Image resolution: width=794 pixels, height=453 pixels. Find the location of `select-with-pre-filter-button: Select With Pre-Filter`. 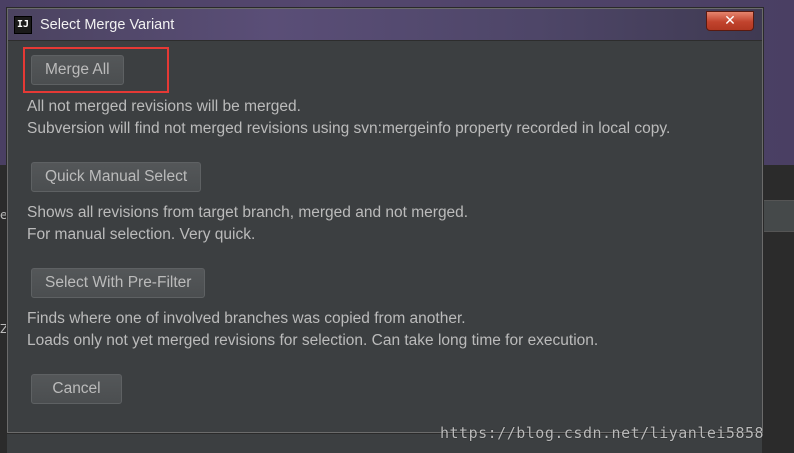

select-with-pre-filter-button: Select With Pre-Filter is located at coordinates (118, 283).